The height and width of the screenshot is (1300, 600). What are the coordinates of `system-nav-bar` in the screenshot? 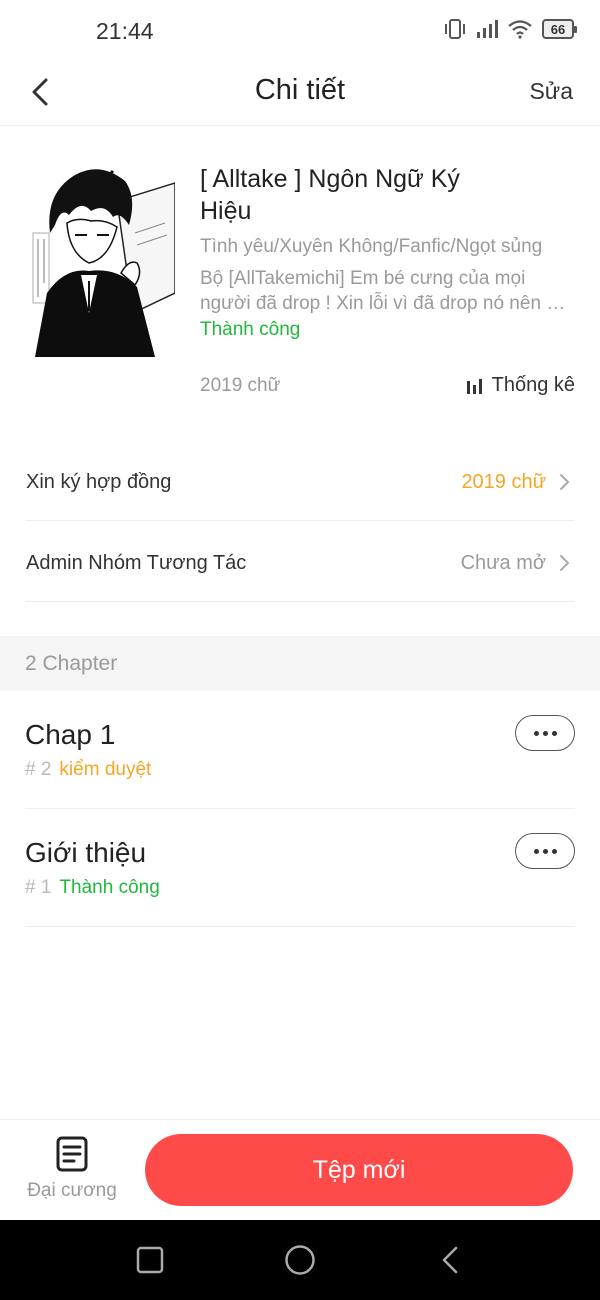 It's located at (300, 1260).